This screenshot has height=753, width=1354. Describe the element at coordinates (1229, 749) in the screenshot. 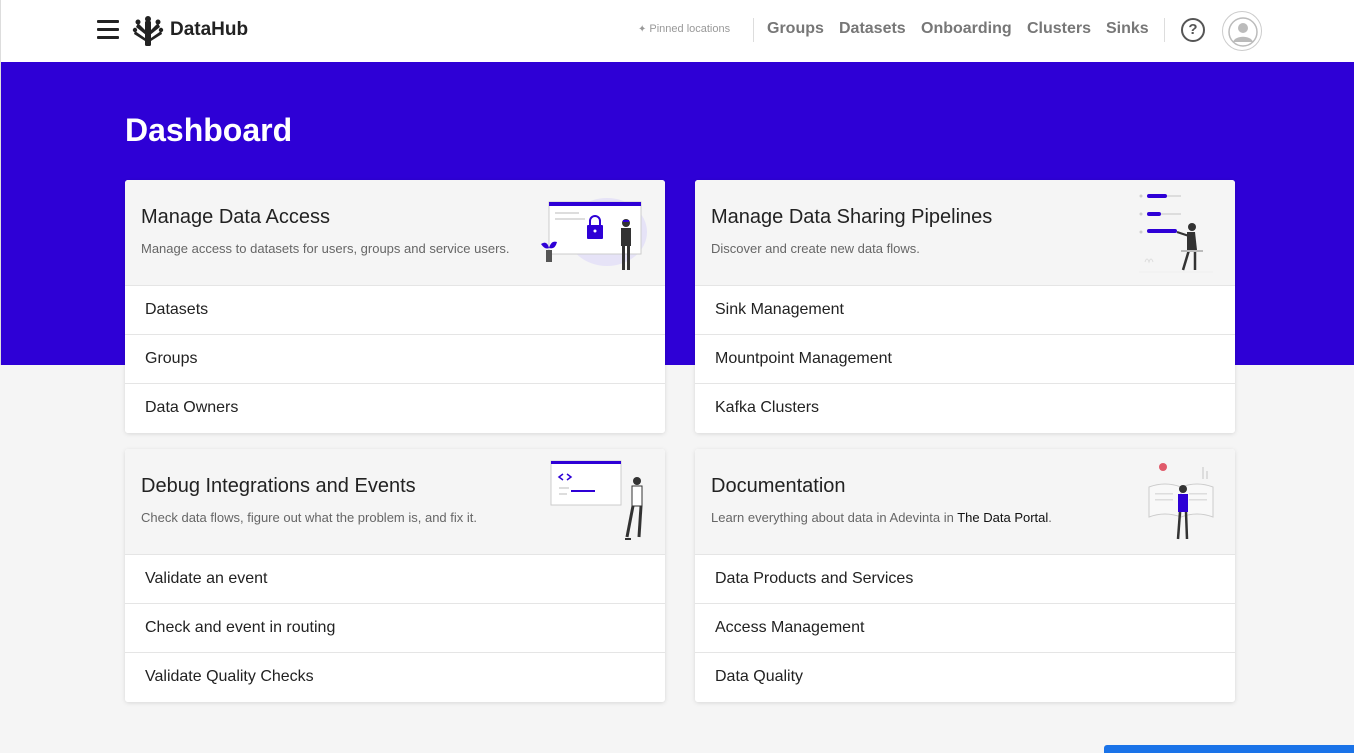

I see `floating-action-bar` at that location.